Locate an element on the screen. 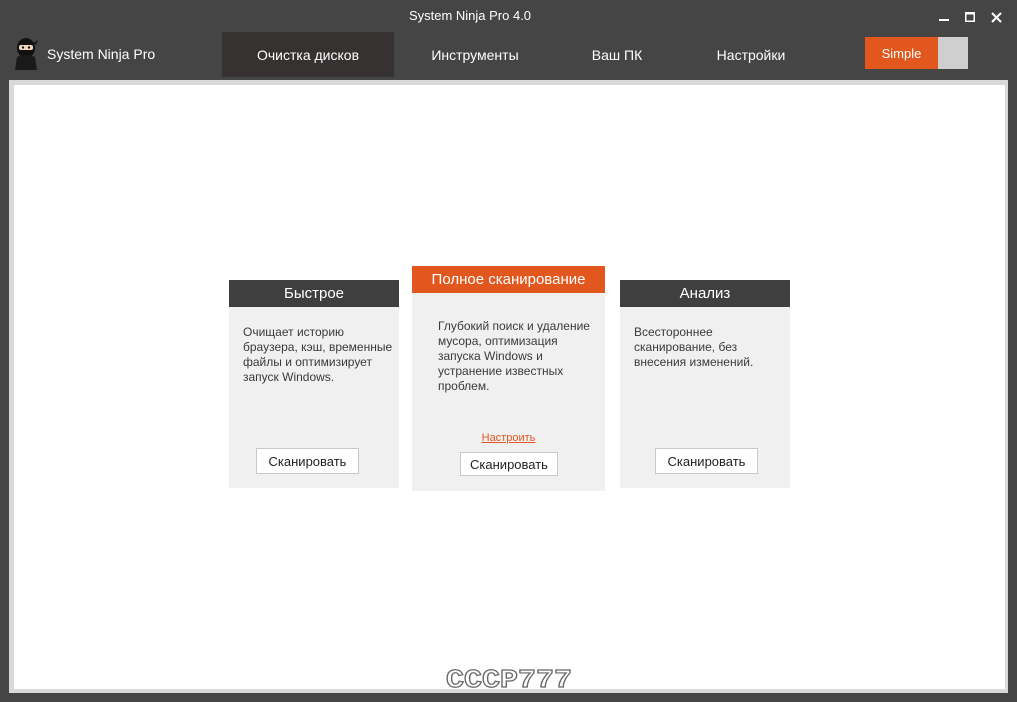 This screenshot has width=1017, height=702. watermark-text: CCCP777 is located at coordinates (509, 678).